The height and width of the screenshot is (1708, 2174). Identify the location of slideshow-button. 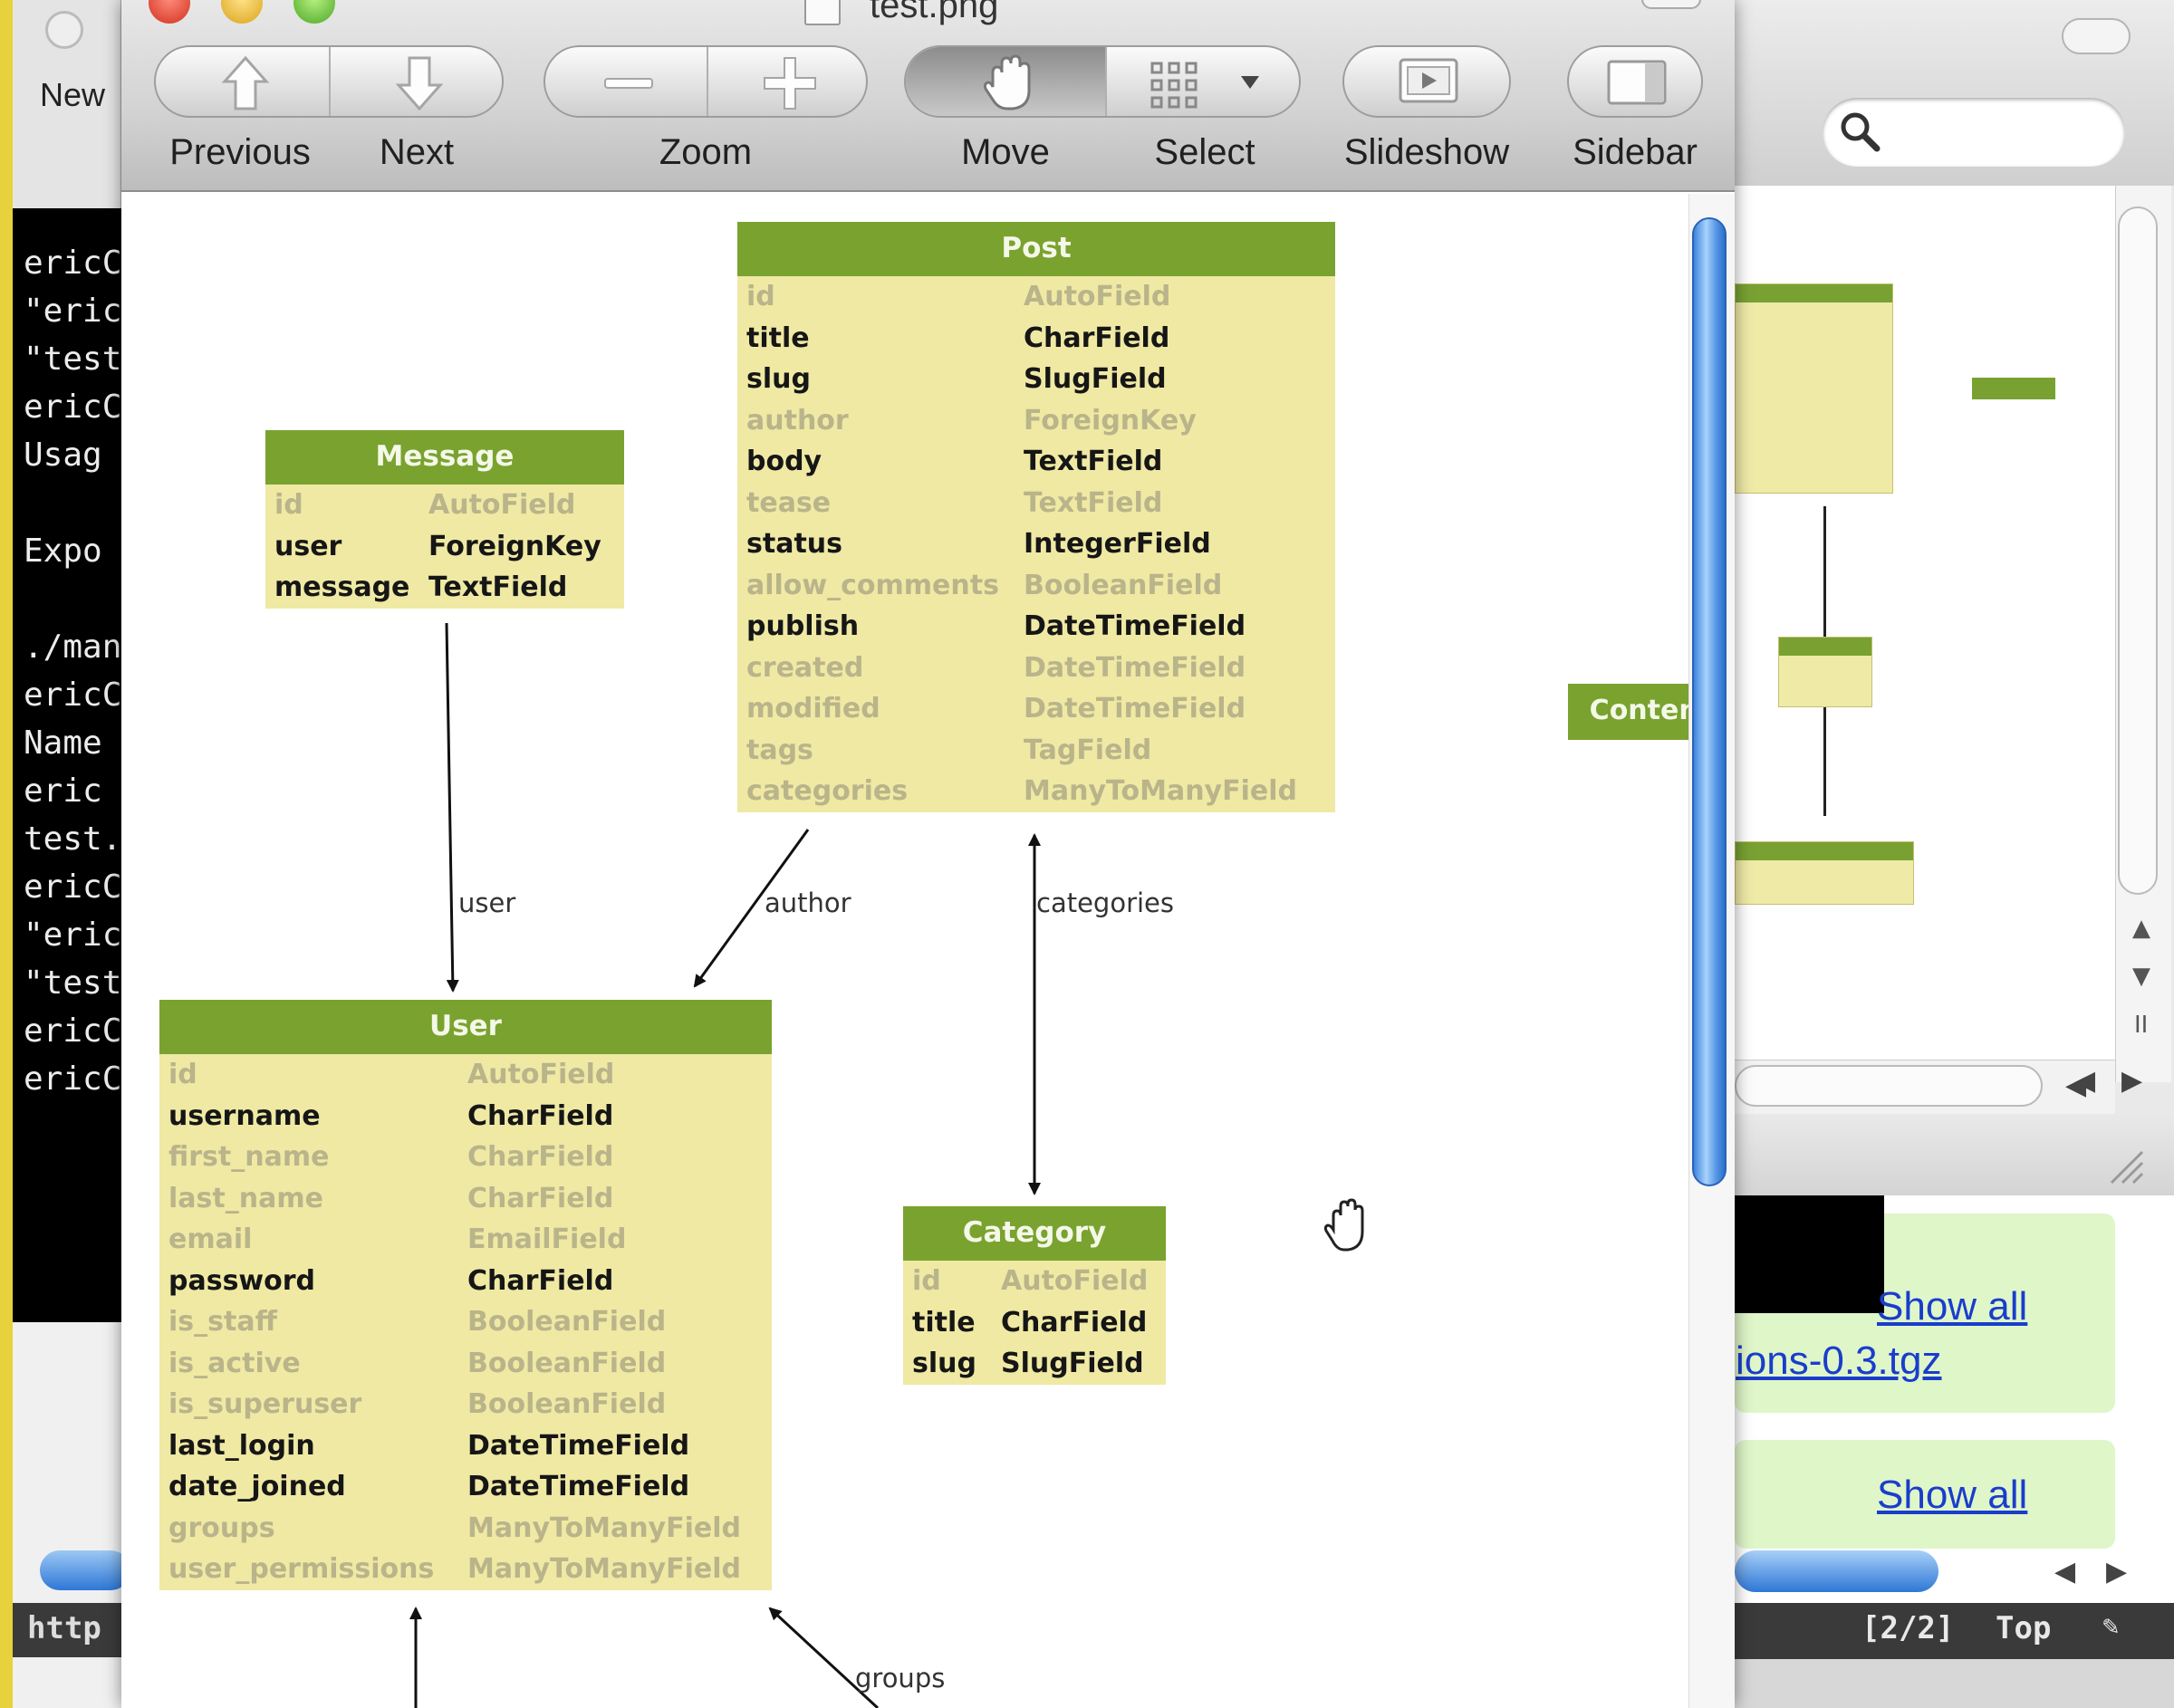
(1426, 81).